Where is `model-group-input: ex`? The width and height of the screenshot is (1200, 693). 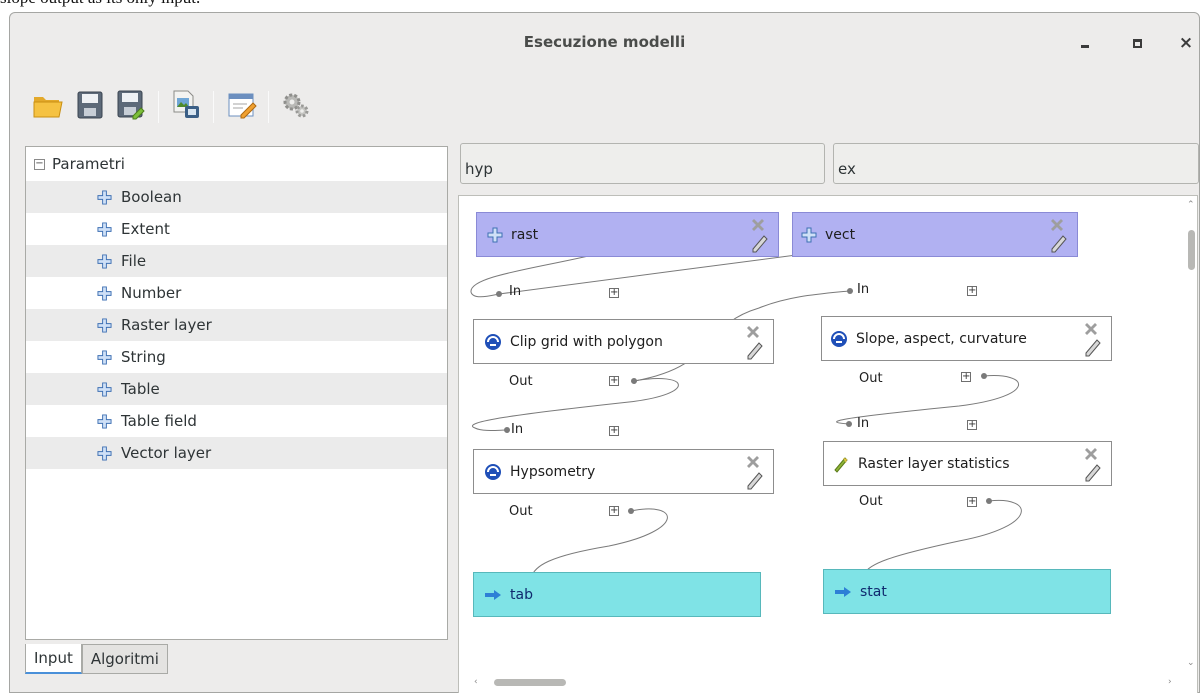
model-group-input: ex is located at coordinates (1016, 163).